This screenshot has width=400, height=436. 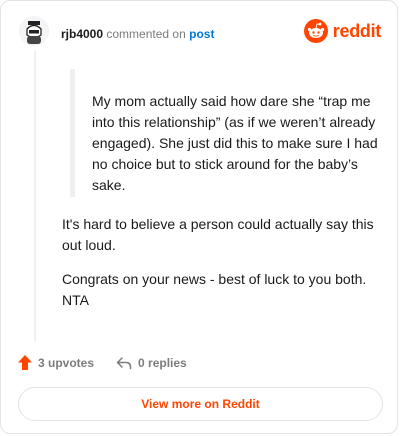 What do you see at coordinates (162, 362) in the screenshot?
I see `replies-count: 0 replies` at bounding box center [162, 362].